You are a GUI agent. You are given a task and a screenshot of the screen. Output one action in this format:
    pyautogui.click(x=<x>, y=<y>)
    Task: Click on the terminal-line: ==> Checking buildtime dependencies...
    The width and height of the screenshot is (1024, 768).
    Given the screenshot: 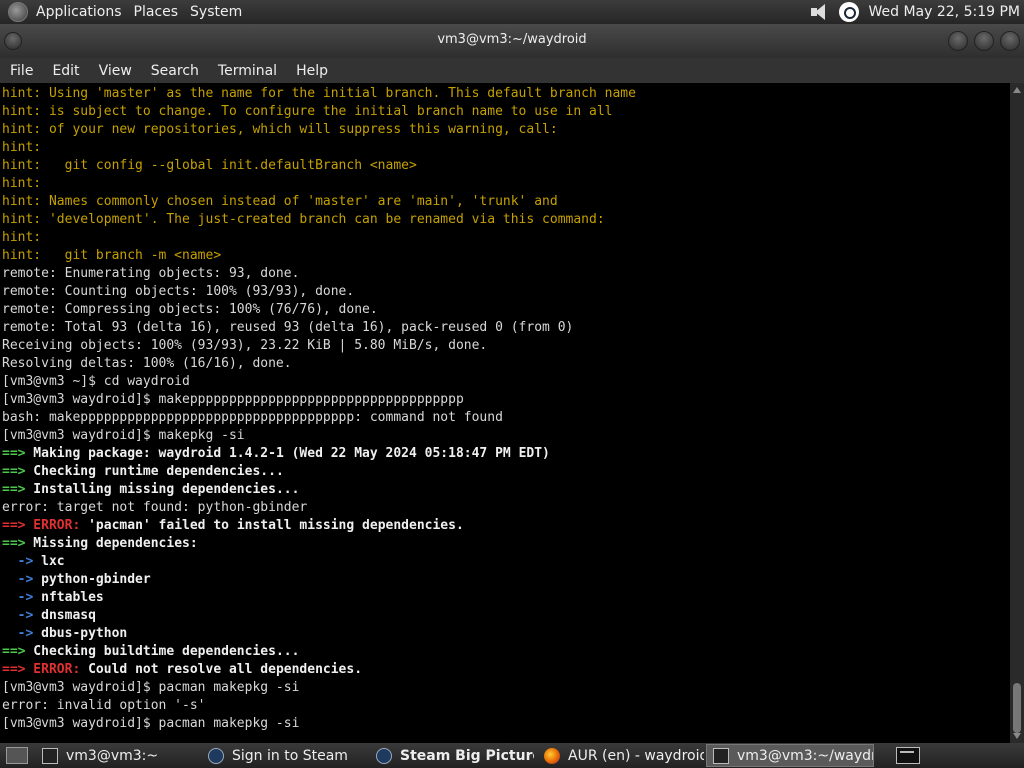 What is the action you would take?
    pyautogui.click(x=506, y=652)
    